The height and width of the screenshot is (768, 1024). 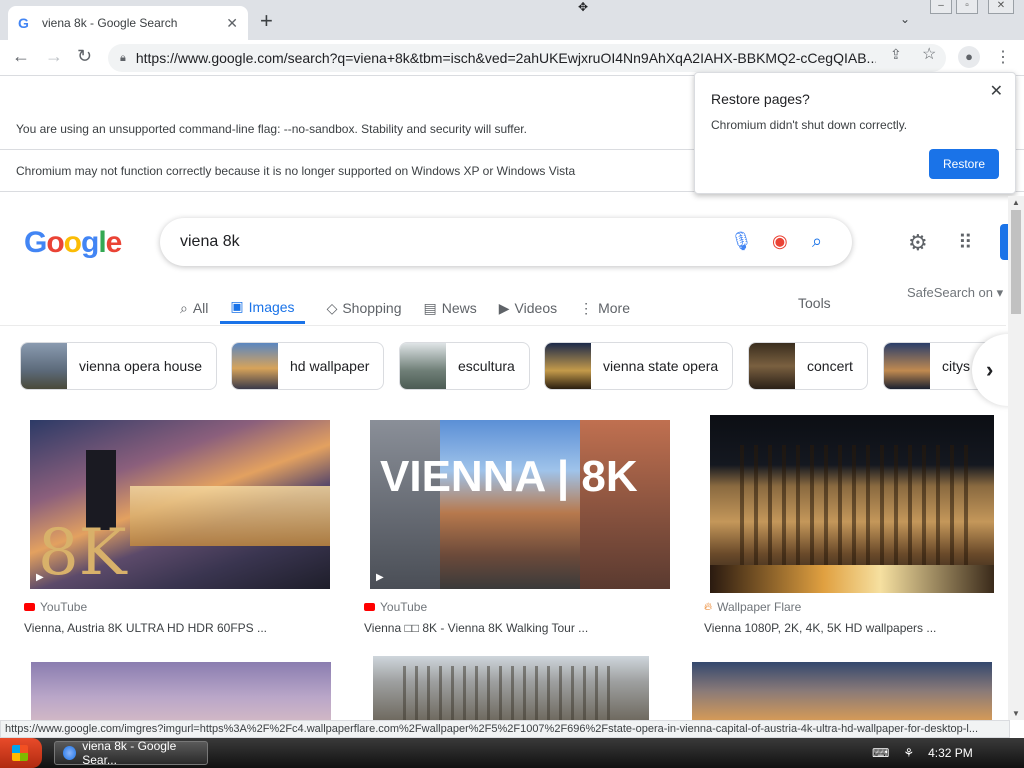 I want to click on image-overlay-text: 8K, so click(x=82, y=552).